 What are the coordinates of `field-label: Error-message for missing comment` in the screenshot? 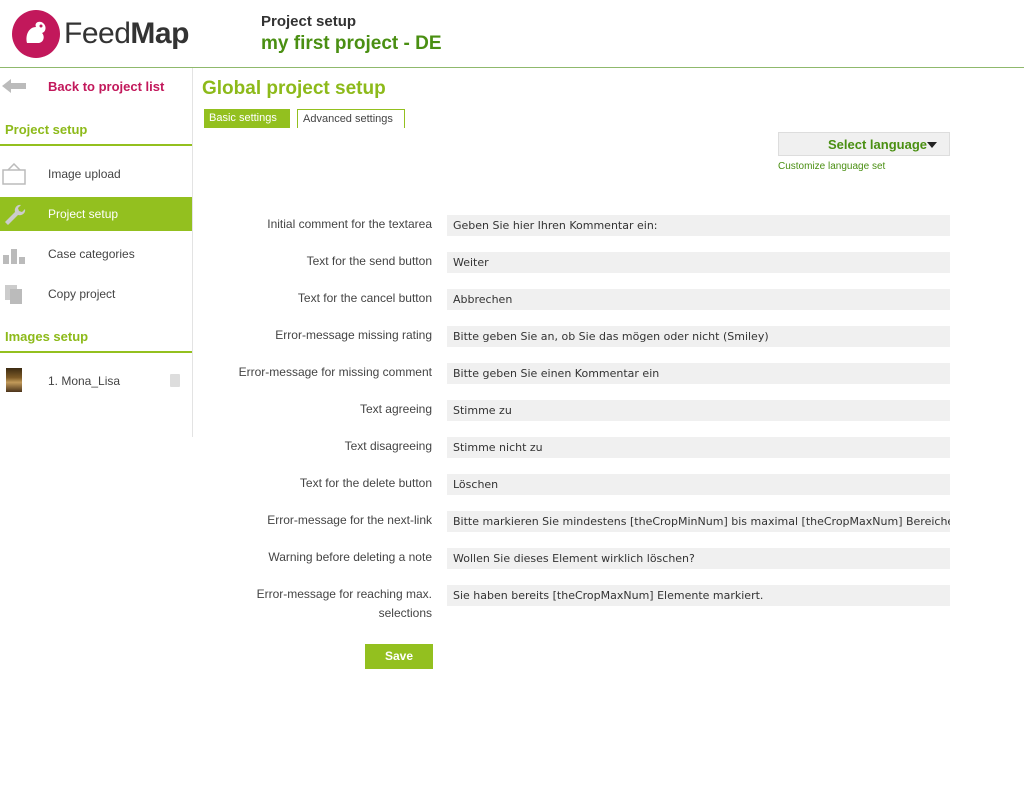 It's located at (335, 372).